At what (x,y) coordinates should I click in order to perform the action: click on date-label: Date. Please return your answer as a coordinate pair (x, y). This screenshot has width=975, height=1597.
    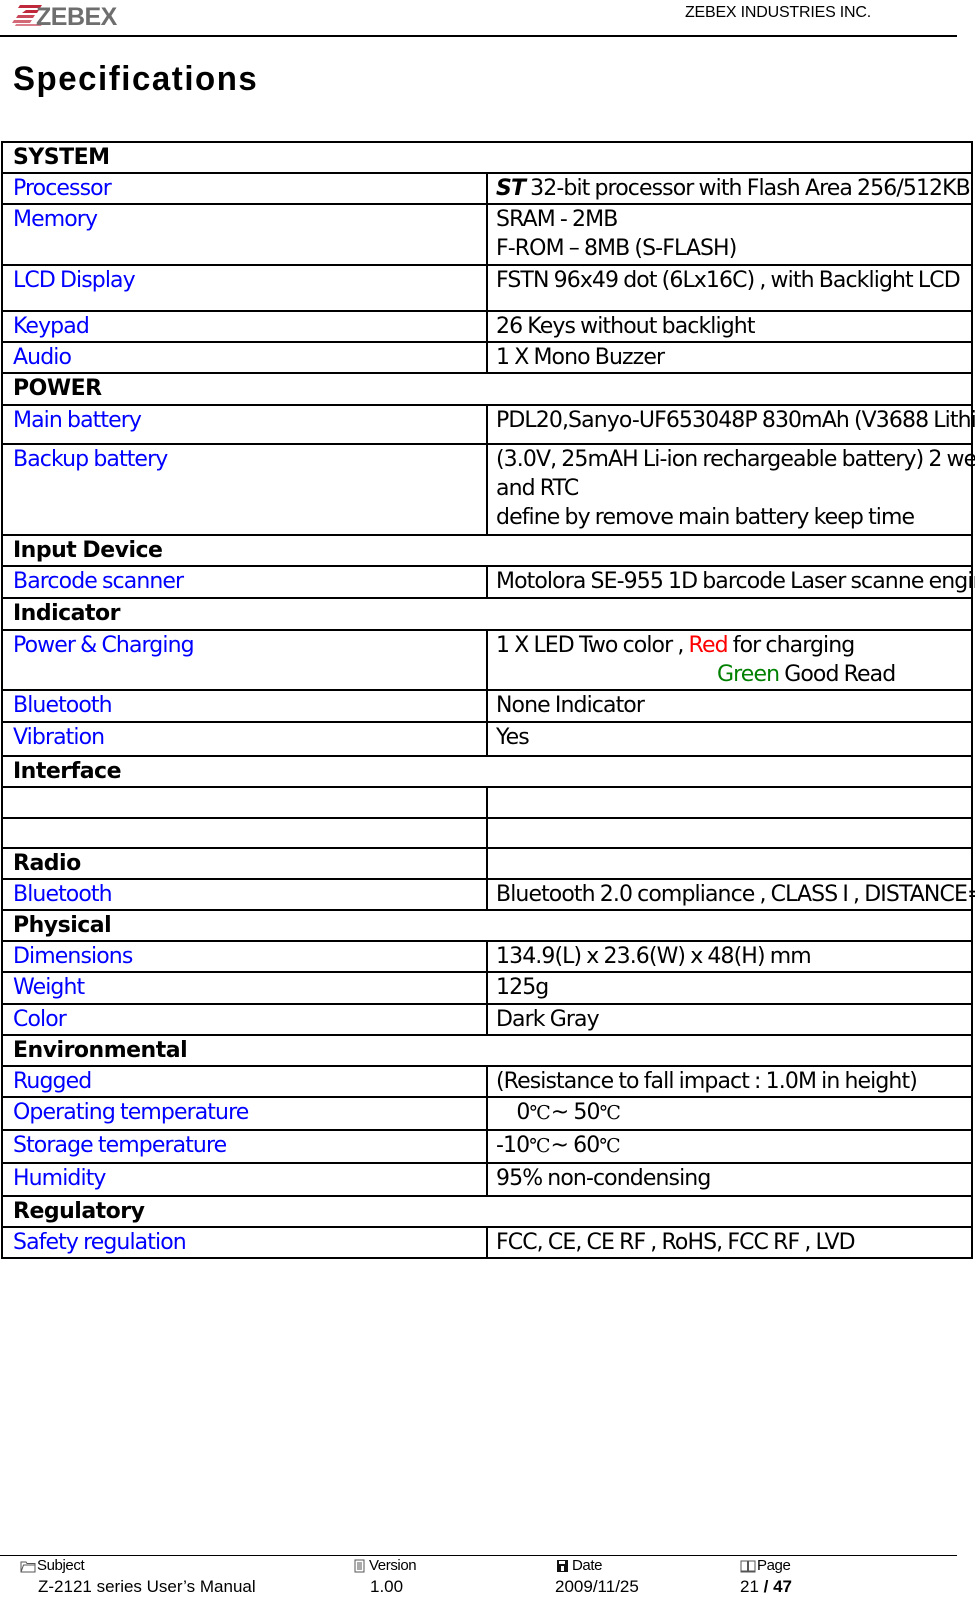
    Looking at the image, I should click on (587, 1565).